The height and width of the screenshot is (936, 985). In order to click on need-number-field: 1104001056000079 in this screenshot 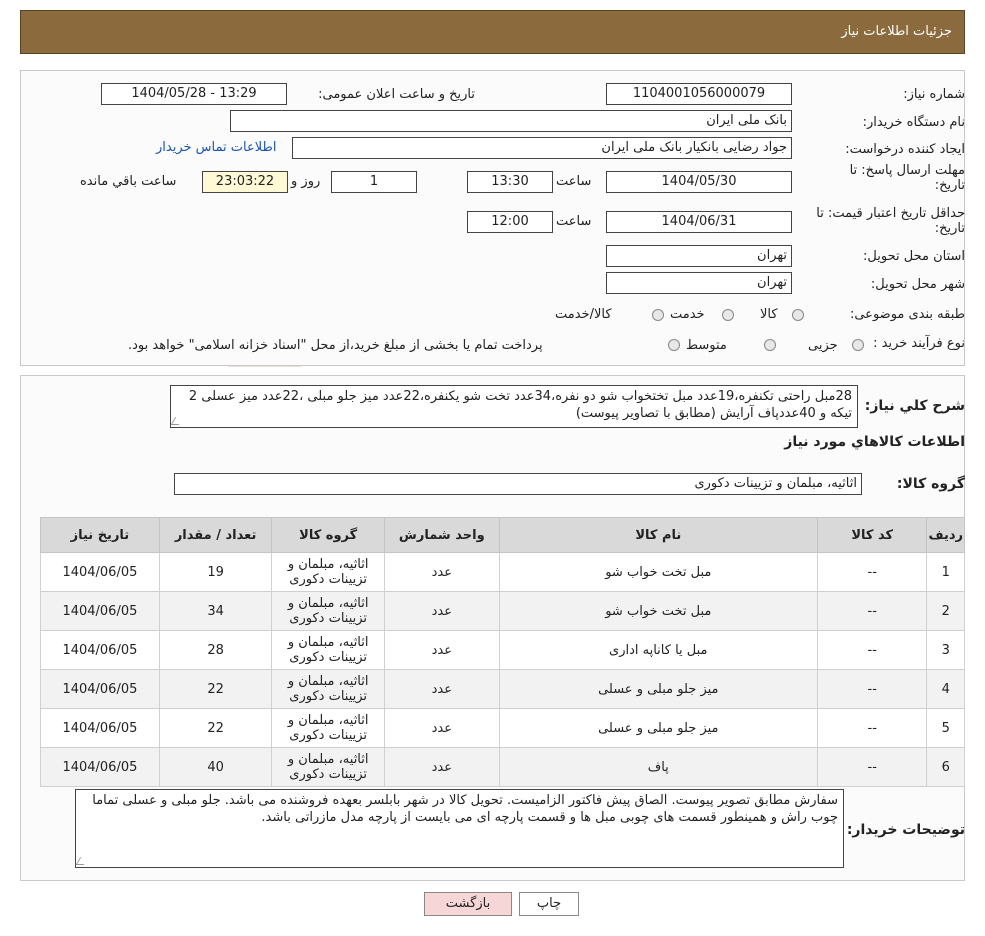, I will do `click(699, 94)`.